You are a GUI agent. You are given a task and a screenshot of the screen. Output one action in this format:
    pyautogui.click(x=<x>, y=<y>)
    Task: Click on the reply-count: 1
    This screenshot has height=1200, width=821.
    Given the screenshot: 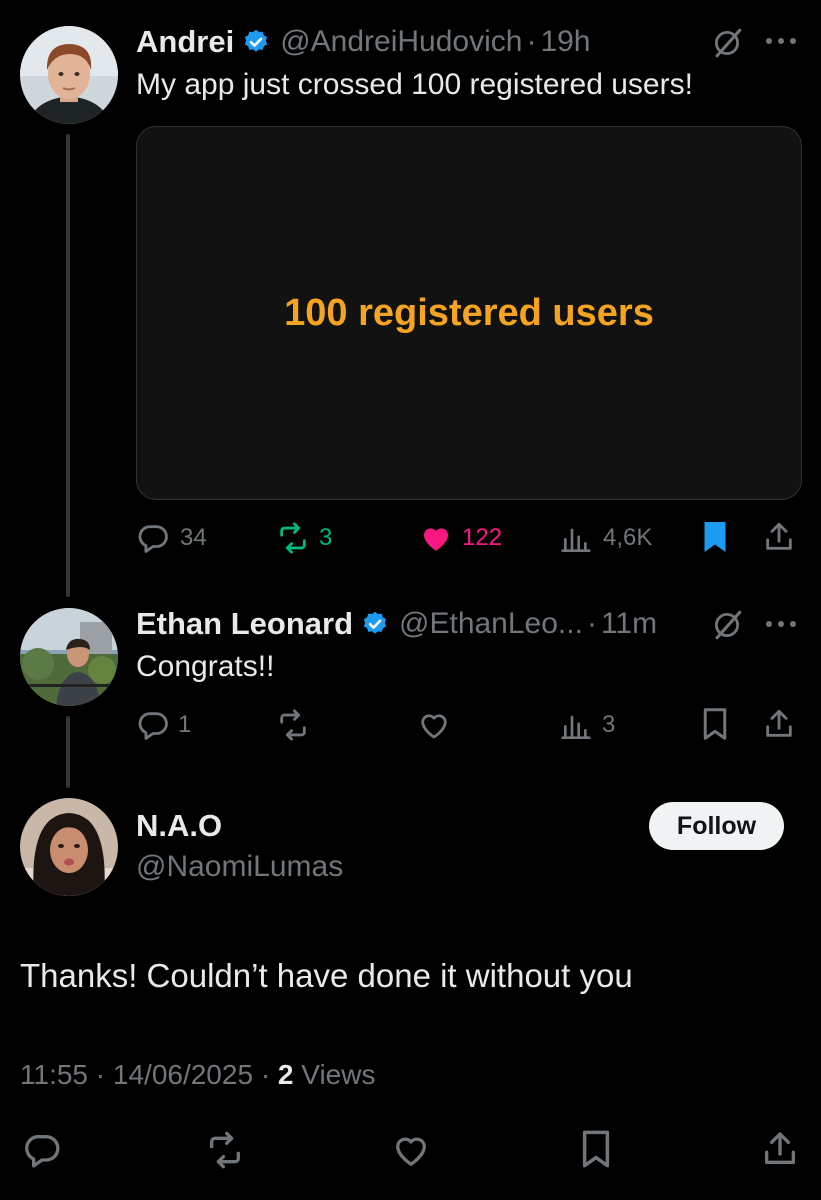 What is the action you would take?
    pyautogui.click(x=185, y=724)
    